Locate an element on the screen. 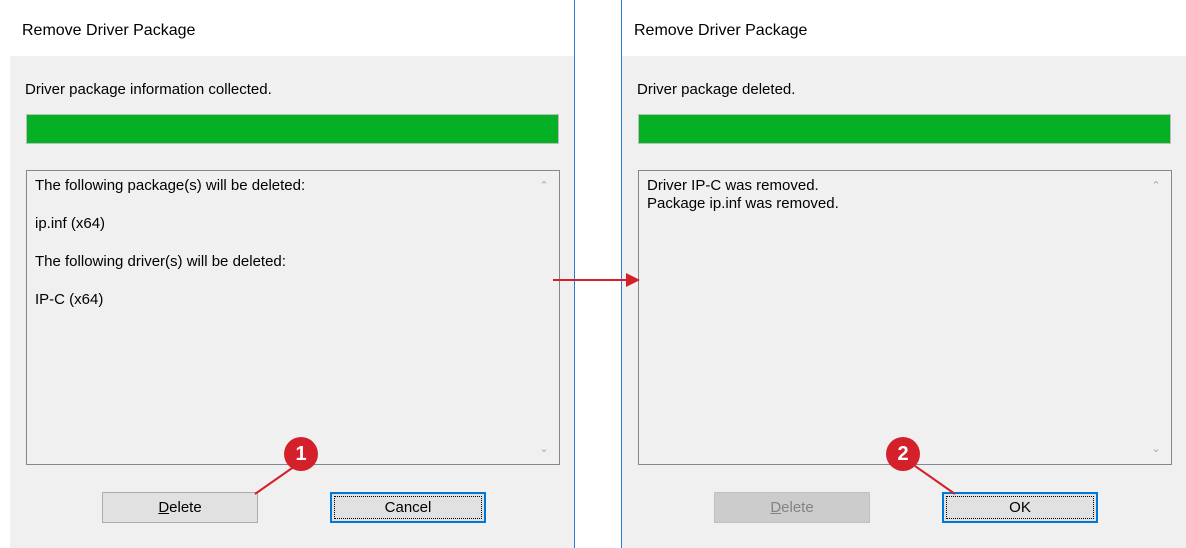 The image size is (1186, 548). transition-arrow-head-icon is located at coordinates (633, 280).